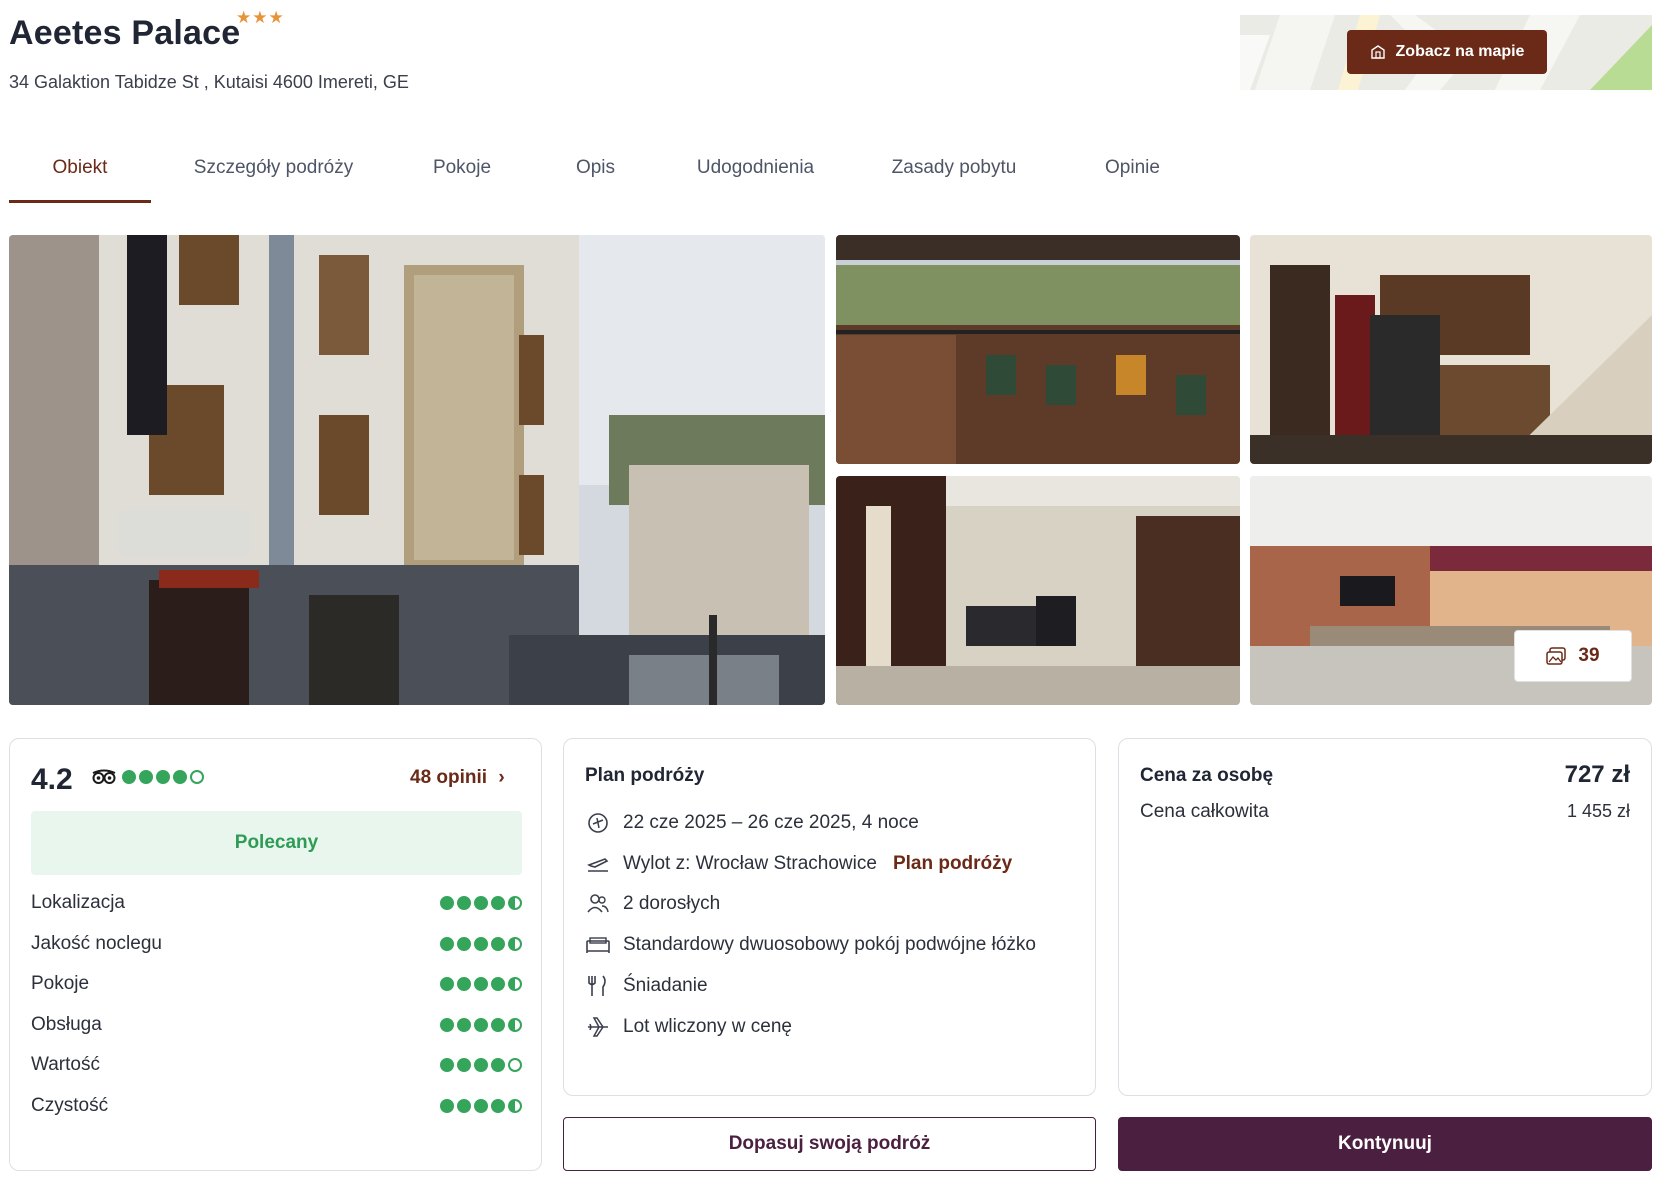  What do you see at coordinates (125, 33) in the screenshot?
I see `hotel-name: Aeetes Palace` at bounding box center [125, 33].